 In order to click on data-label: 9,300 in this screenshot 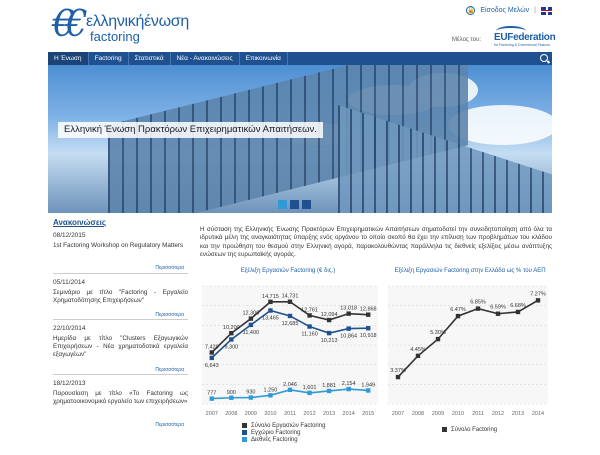, I will do `click(231, 347)`.